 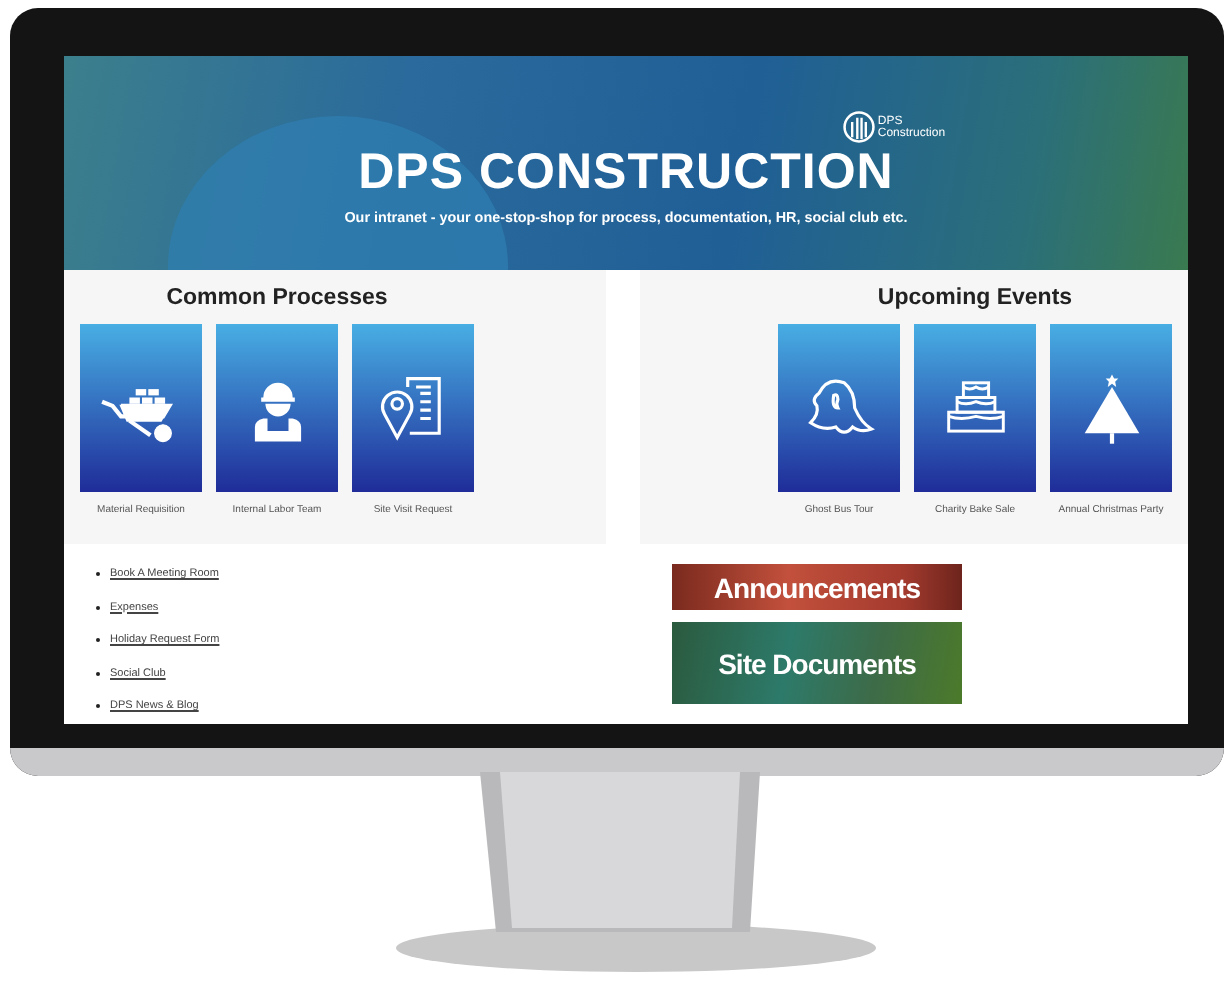 What do you see at coordinates (975, 298) in the screenshot?
I see `section-title: Upcoming Events` at bounding box center [975, 298].